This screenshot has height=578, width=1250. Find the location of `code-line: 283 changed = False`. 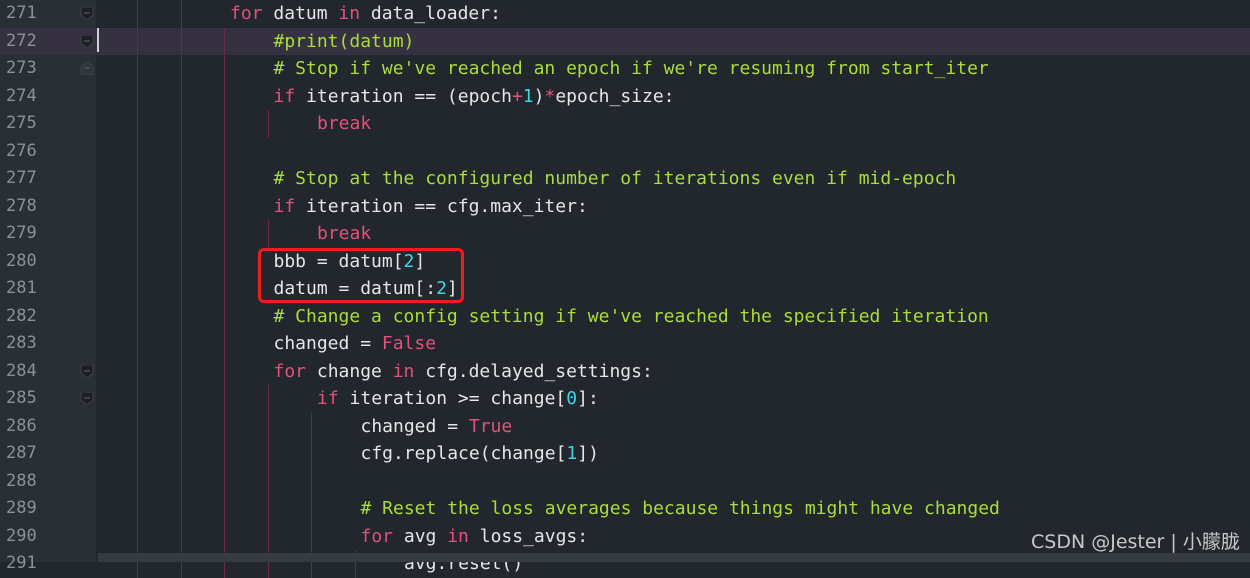

code-line: 283 changed = False is located at coordinates (625, 344).